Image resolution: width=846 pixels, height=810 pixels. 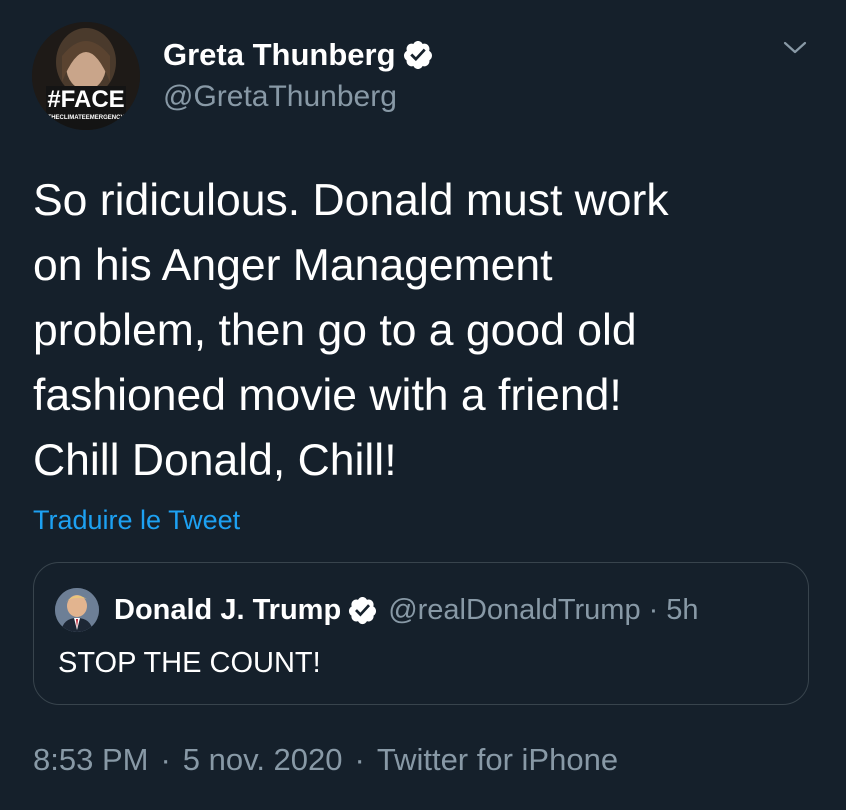 I want to click on quoted-handle: @realDonaldTrump, so click(x=514, y=610).